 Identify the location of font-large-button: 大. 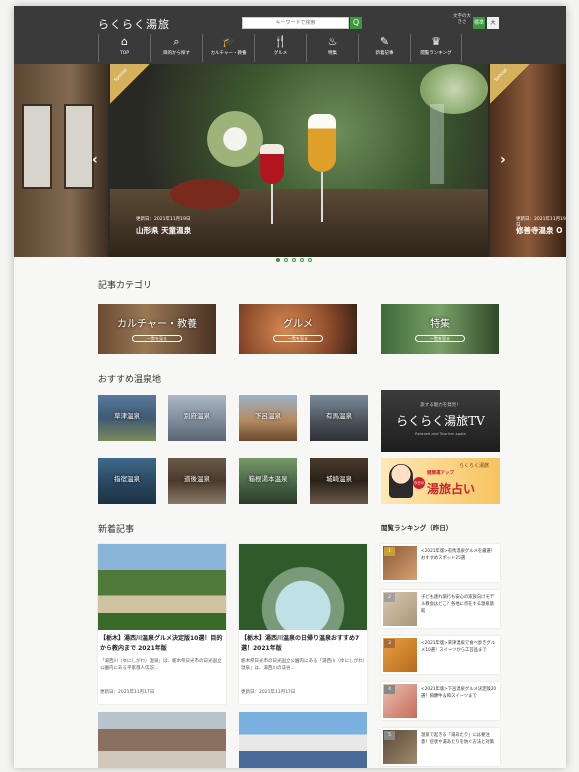
(493, 23).